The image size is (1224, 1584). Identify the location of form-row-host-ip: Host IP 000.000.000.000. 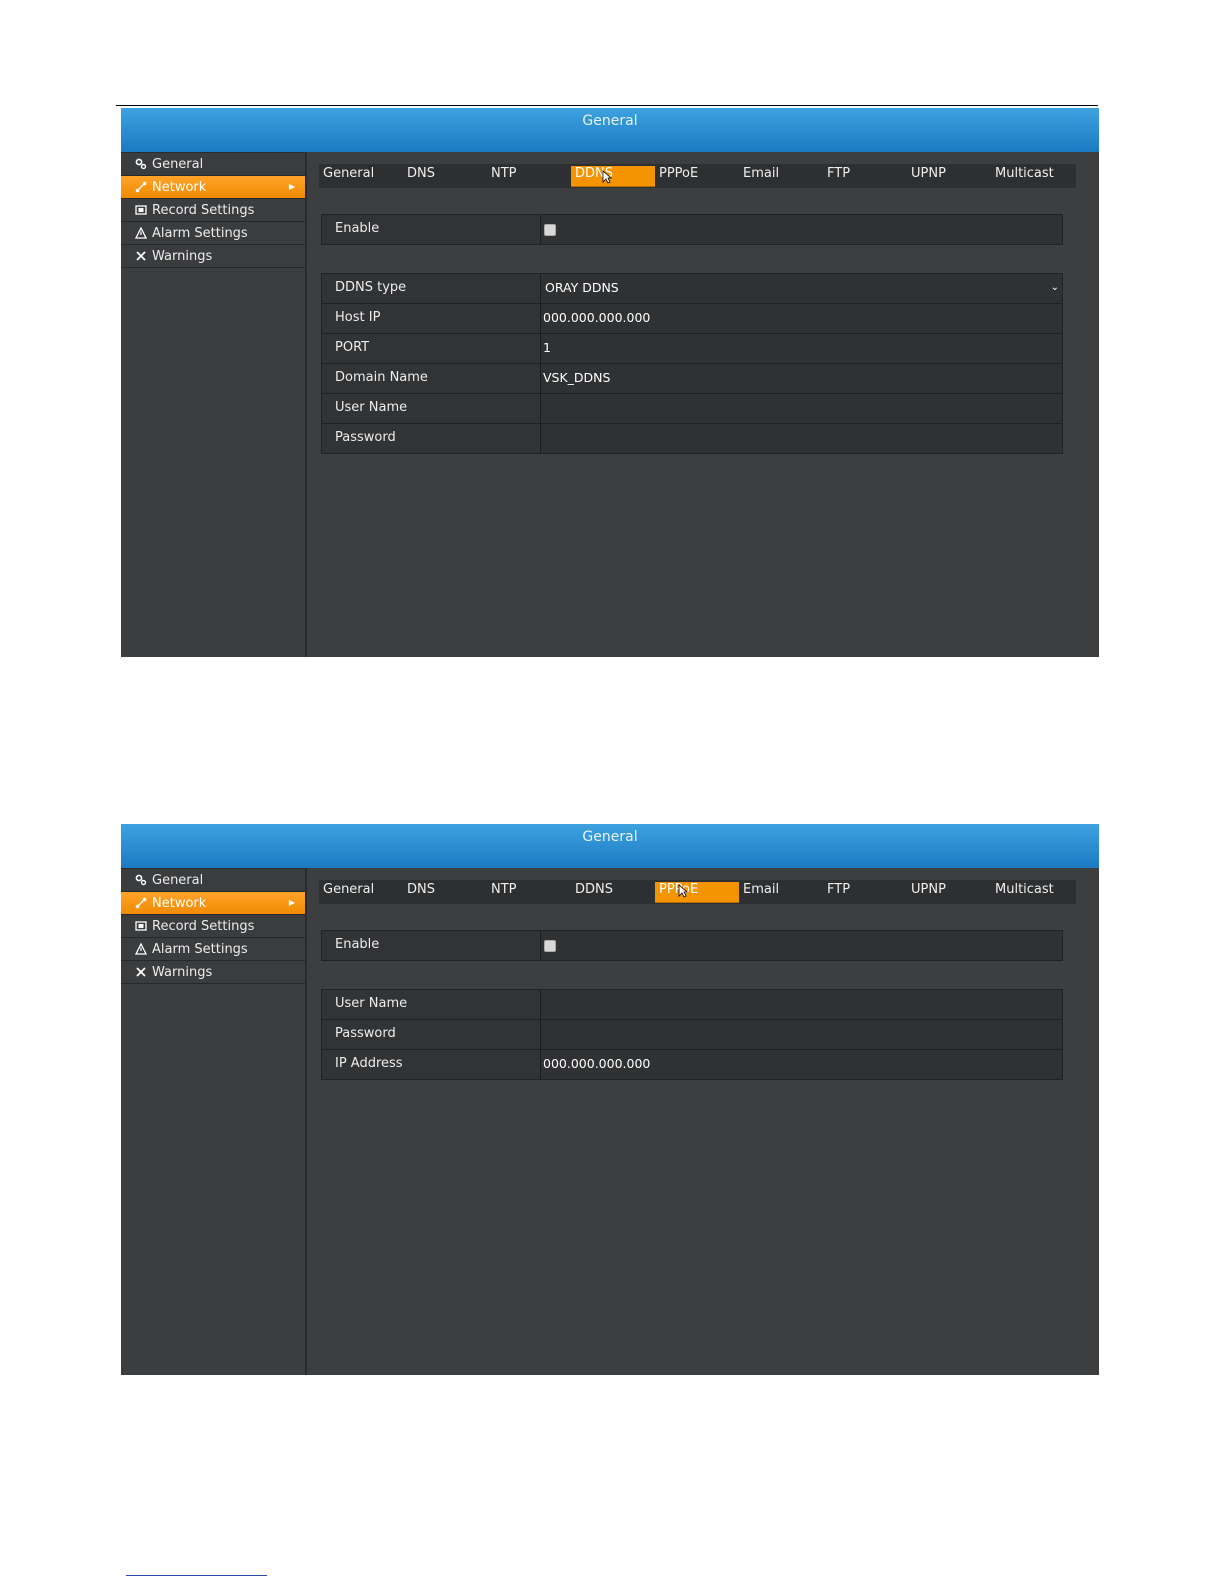
(692, 319).